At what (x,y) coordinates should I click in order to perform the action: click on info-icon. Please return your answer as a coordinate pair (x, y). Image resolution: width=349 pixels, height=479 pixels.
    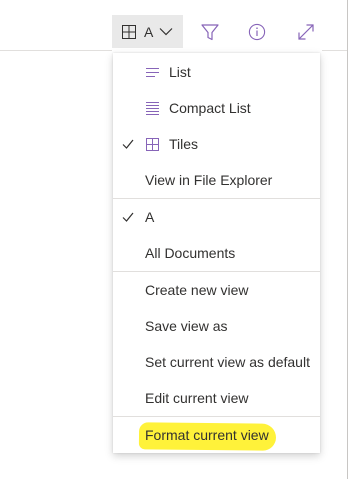
    Looking at the image, I should click on (257, 32).